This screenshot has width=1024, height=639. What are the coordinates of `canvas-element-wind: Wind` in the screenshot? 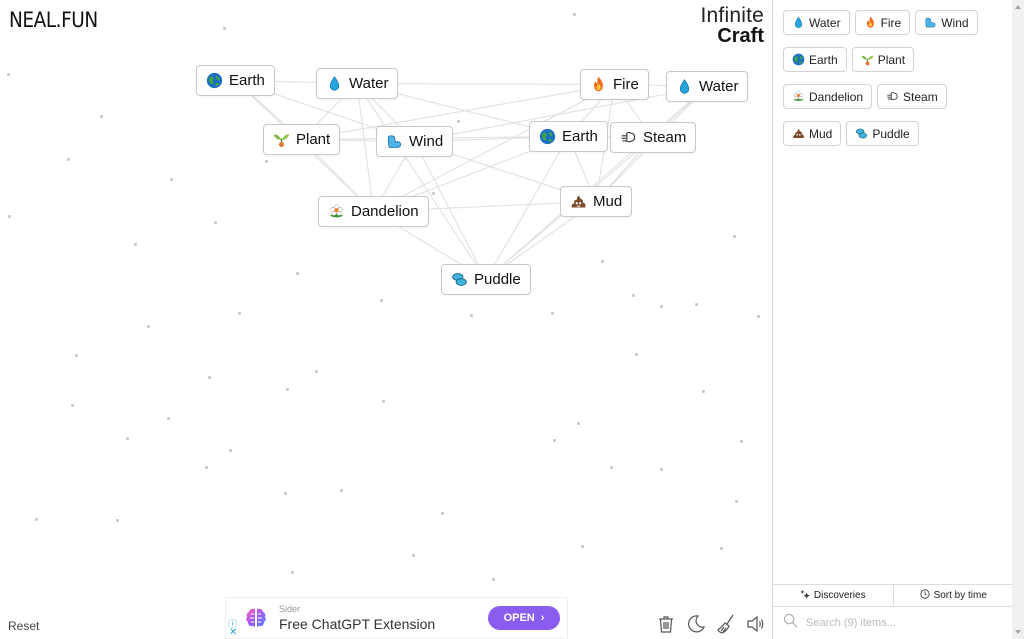 It's located at (415, 141).